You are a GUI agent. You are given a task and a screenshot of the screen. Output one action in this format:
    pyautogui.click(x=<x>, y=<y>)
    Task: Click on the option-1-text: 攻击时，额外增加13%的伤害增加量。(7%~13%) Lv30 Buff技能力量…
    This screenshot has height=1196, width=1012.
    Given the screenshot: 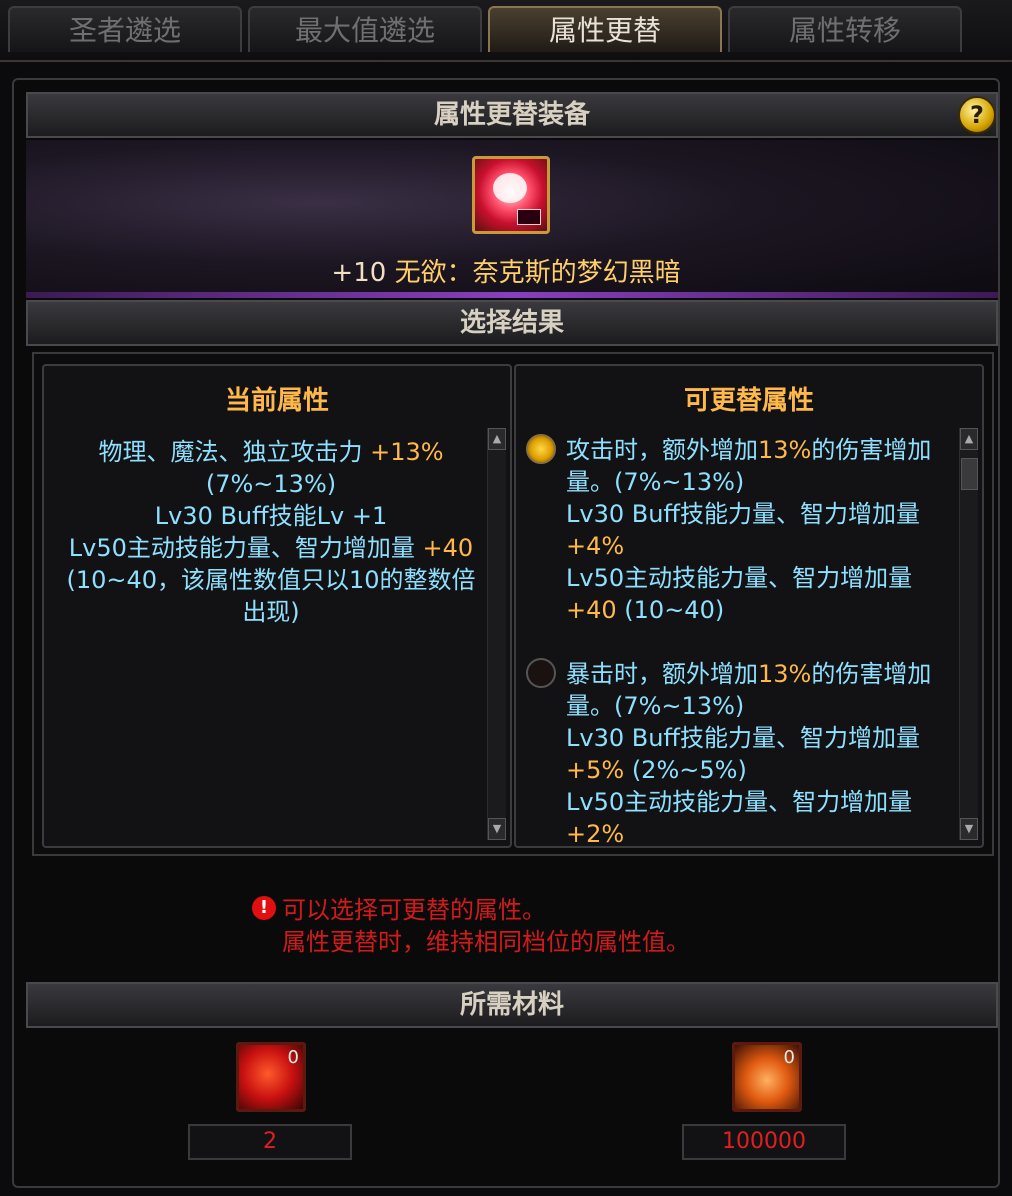 What is the action you would take?
    pyautogui.click(x=764, y=530)
    